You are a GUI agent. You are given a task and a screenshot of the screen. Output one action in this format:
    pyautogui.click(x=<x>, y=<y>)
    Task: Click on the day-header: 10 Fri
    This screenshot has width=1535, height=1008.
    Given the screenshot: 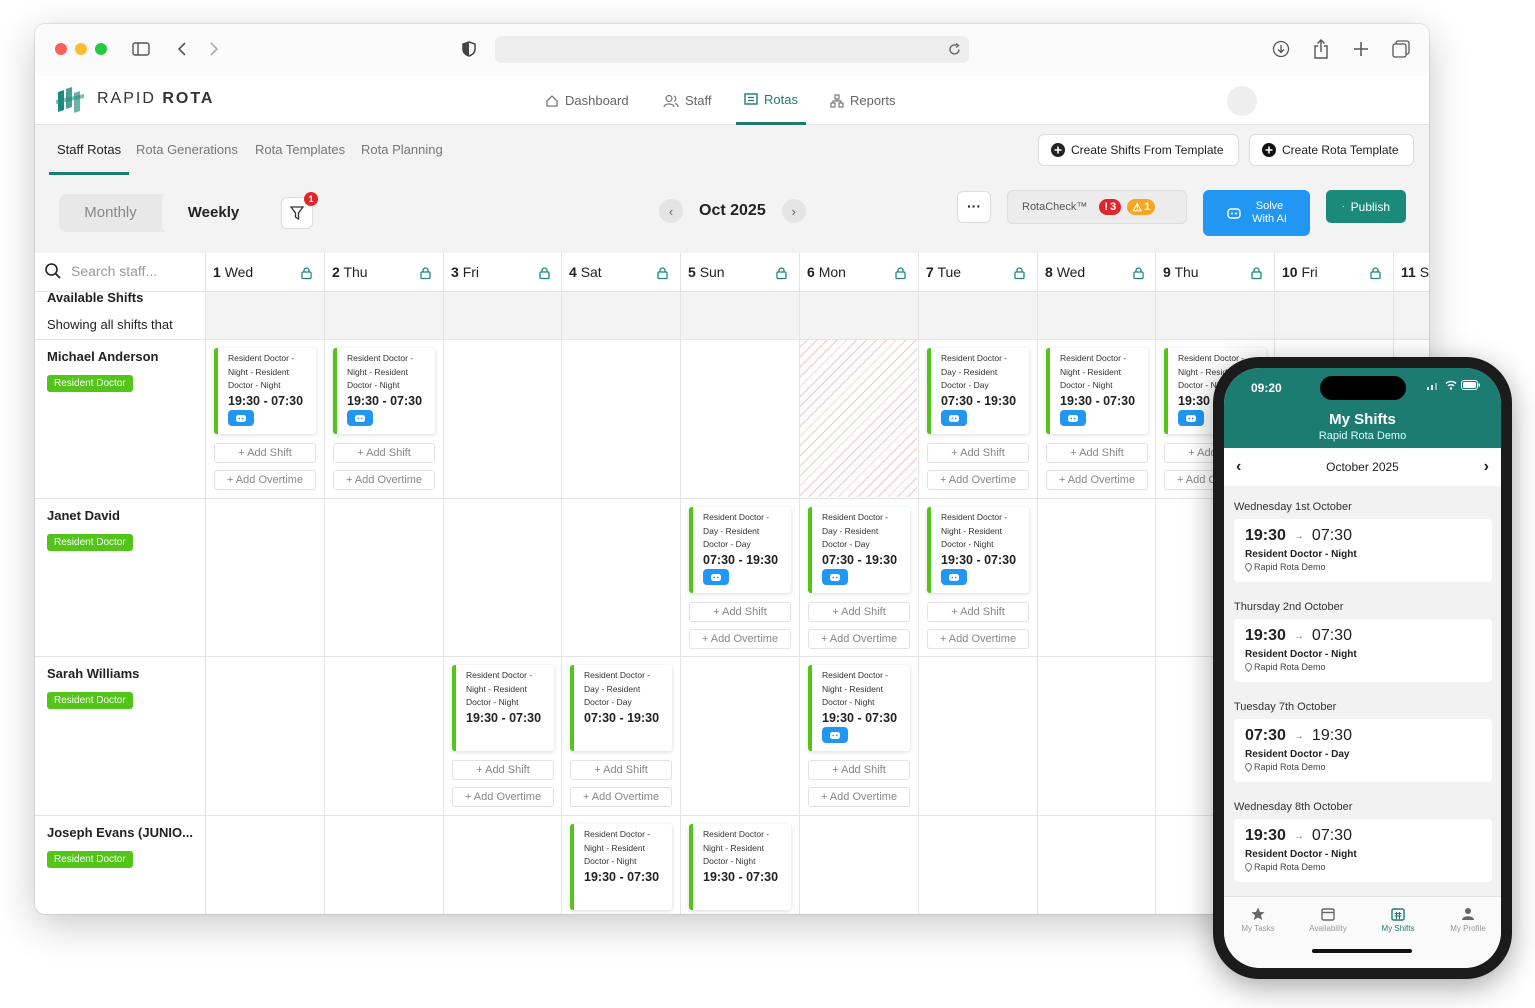 What is the action you would take?
    pyautogui.click(x=1333, y=272)
    